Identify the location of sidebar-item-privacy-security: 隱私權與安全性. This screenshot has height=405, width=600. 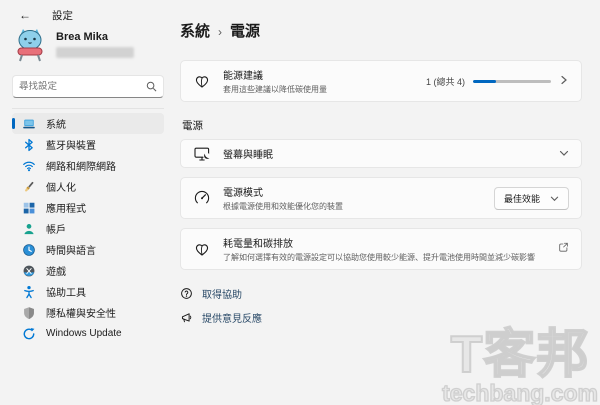
(88, 312).